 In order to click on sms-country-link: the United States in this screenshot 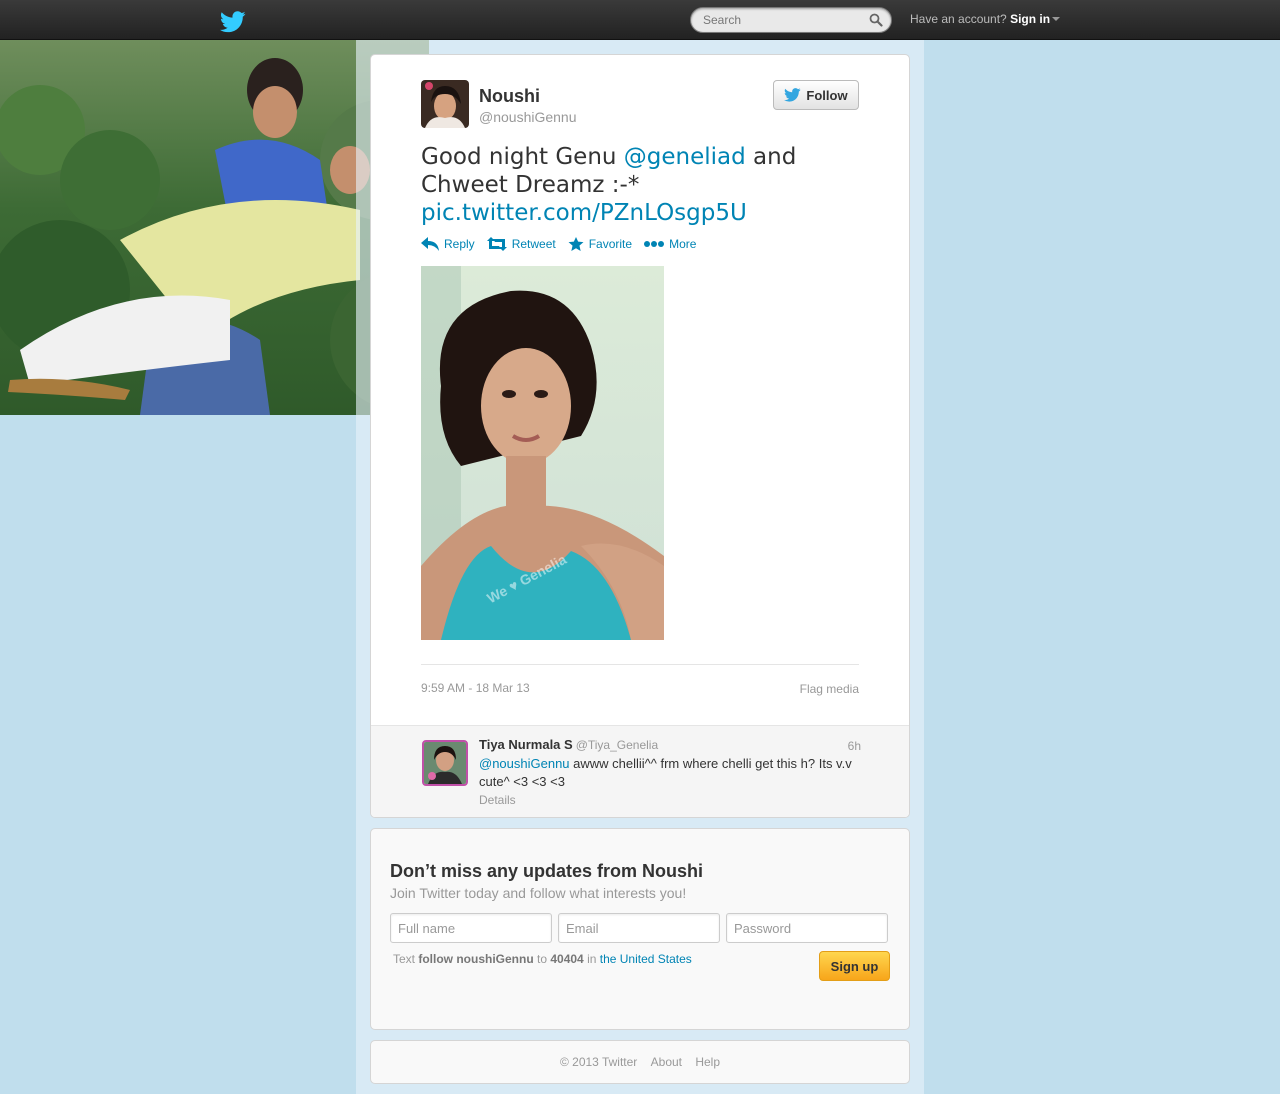, I will do `click(646, 959)`.